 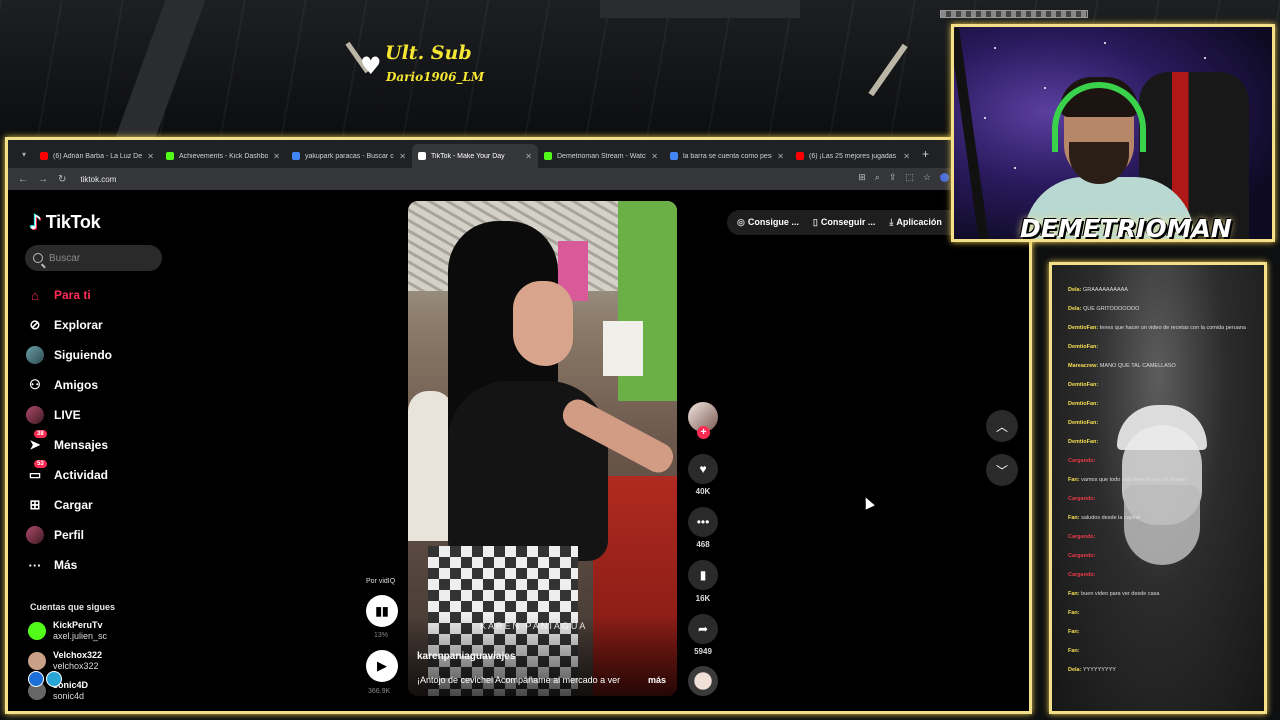 I want to click on browser-tab: Achievements - Kick Dashboard ✕, so click(x=223, y=156).